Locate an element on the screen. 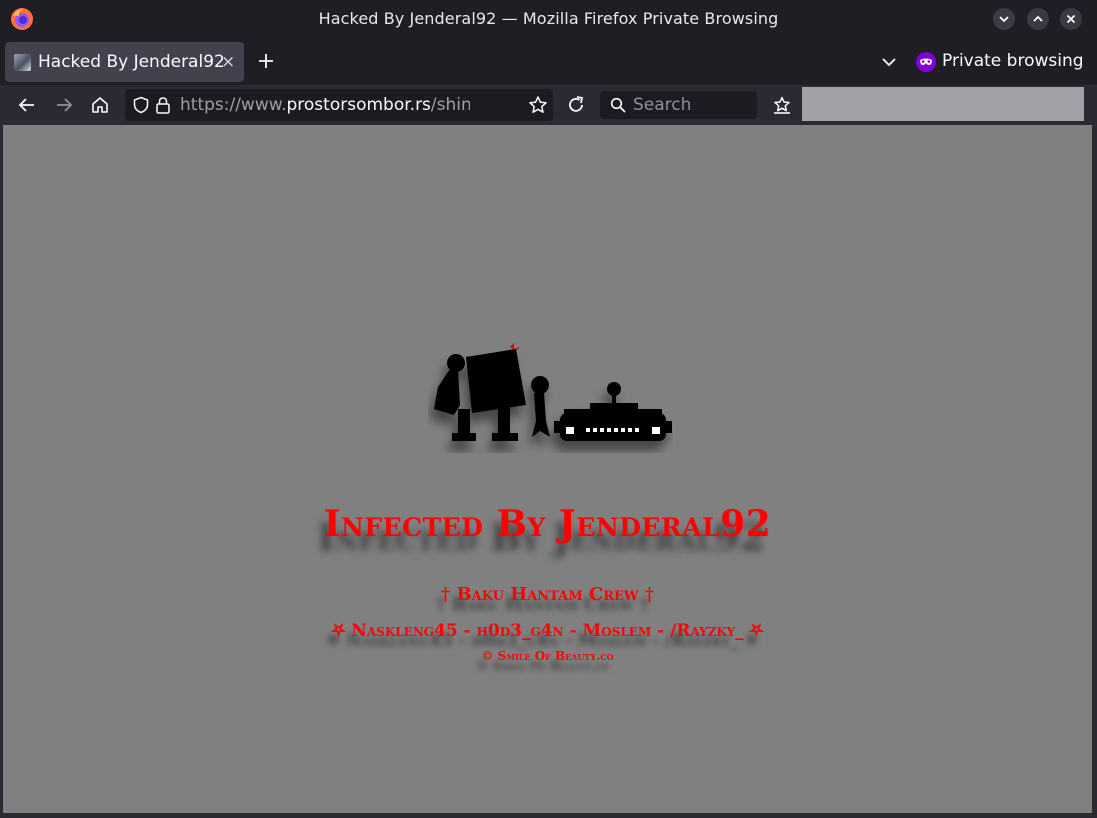 This screenshot has width=1097, height=818. tracking-shield-icon is located at coordinates (141, 105).